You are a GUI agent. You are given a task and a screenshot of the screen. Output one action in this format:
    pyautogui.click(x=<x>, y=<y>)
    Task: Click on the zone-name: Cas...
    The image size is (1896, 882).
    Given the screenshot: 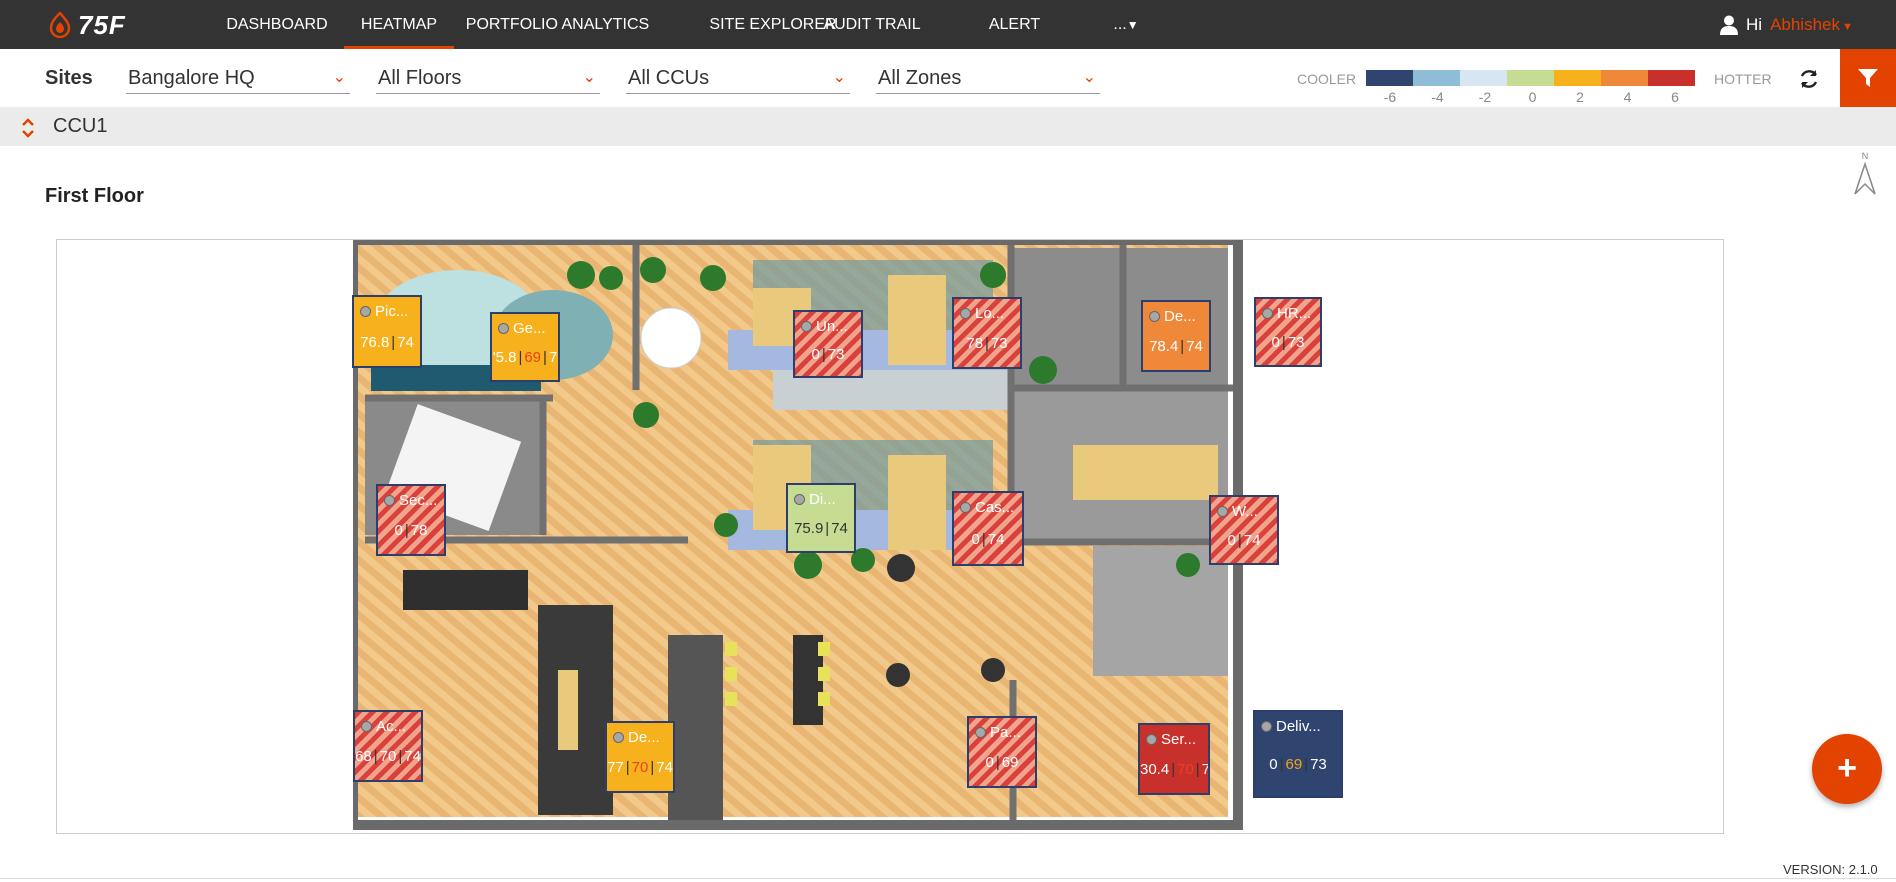 What is the action you would take?
    pyautogui.click(x=987, y=507)
    